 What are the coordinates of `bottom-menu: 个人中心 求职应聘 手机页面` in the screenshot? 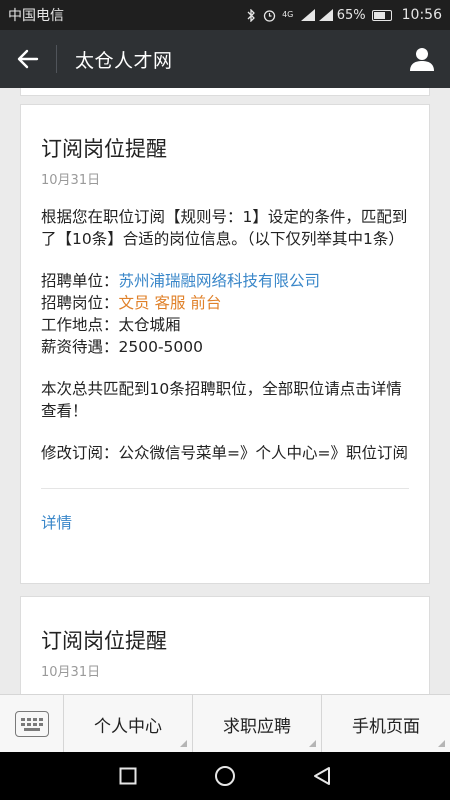 It's located at (225, 723).